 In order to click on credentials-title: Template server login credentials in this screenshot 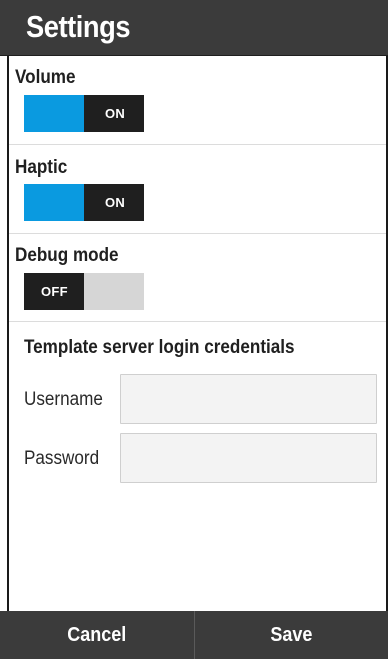, I will do `click(159, 347)`.